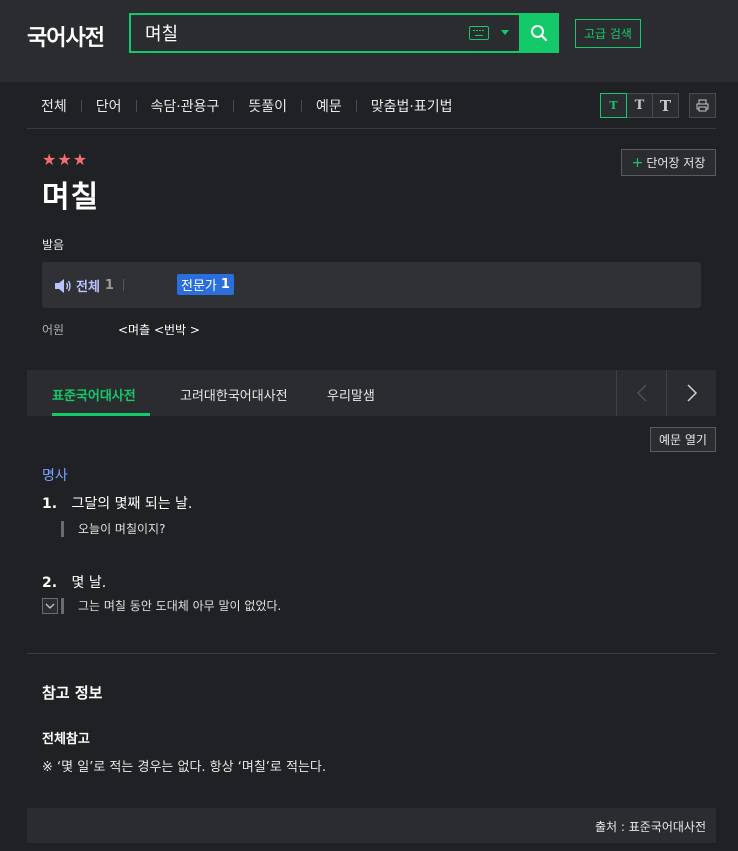 The image size is (738, 851). Describe the element at coordinates (199, 286) in the screenshot. I see `expert-label: 전문가` at that location.